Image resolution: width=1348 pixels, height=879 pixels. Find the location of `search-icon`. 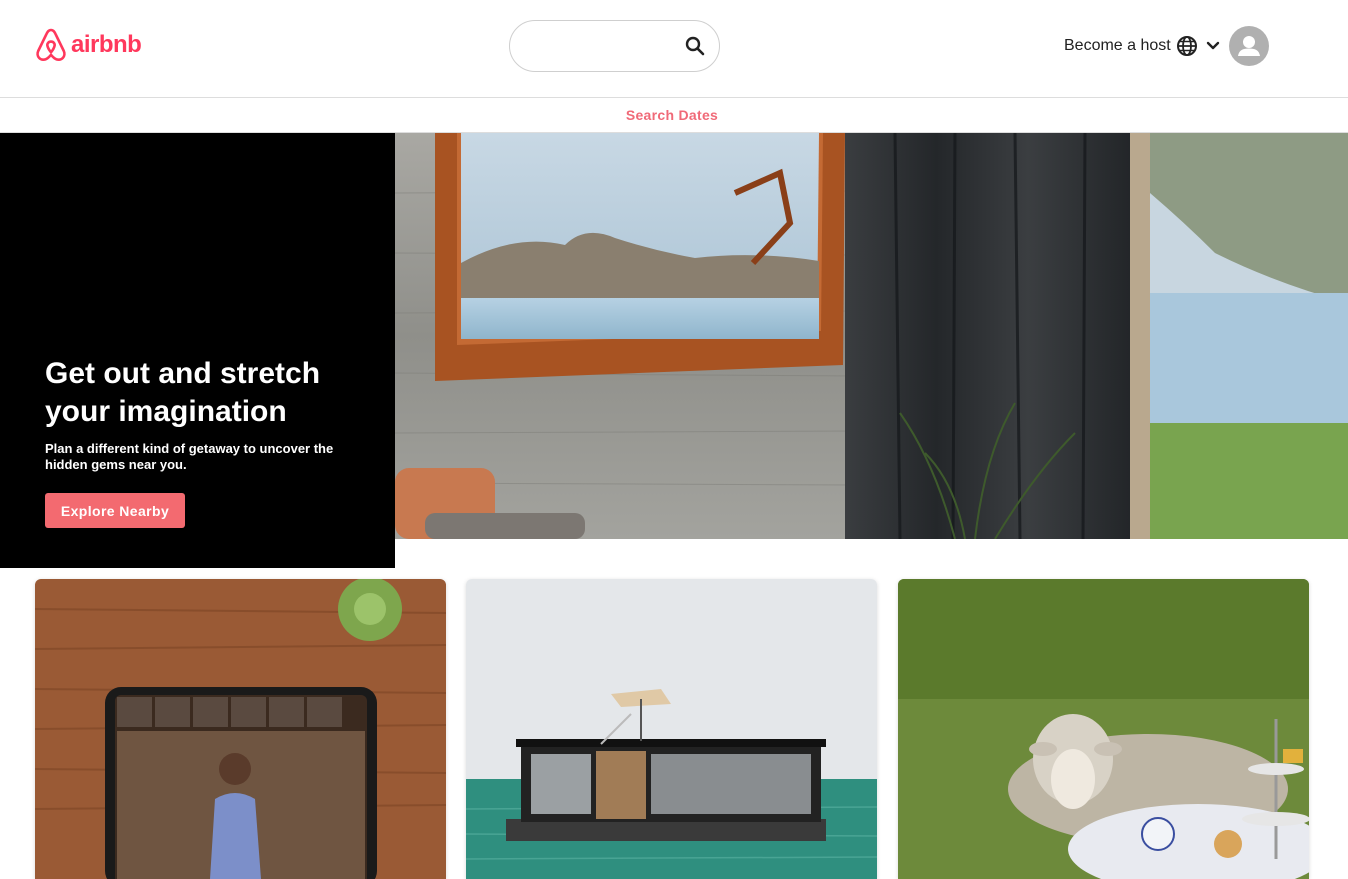

search-icon is located at coordinates (695, 46).